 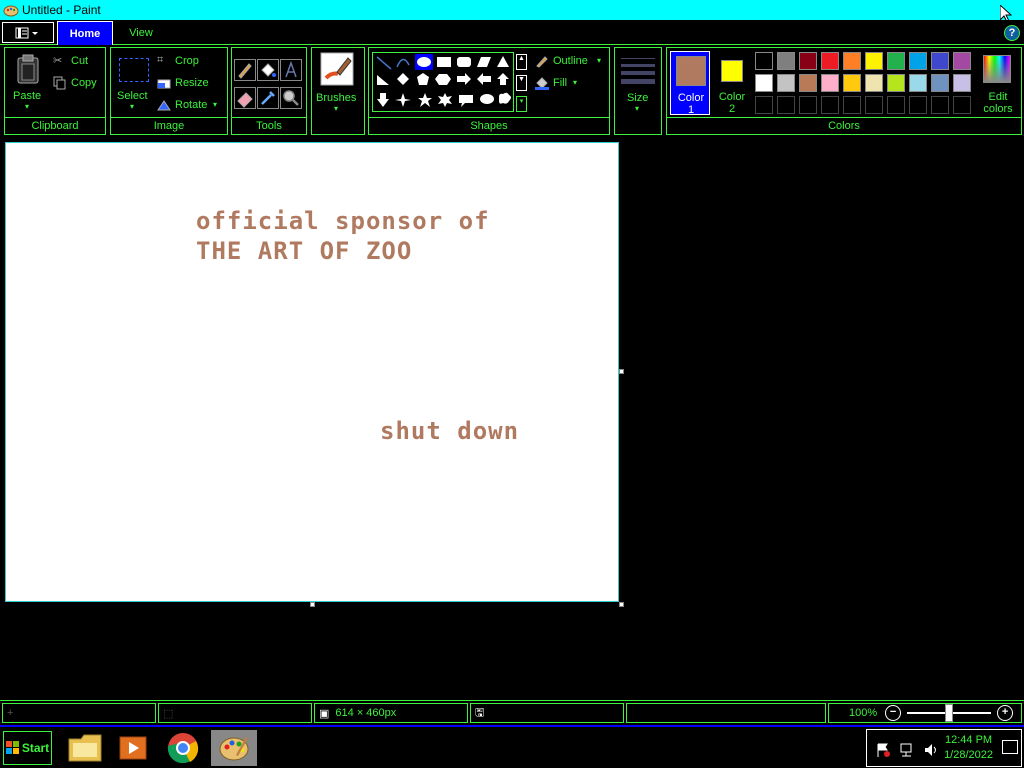 What do you see at coordinates (312, 604) in the screenshot?
I see `resize-handle-bottom` at bounding box center [312, 604].